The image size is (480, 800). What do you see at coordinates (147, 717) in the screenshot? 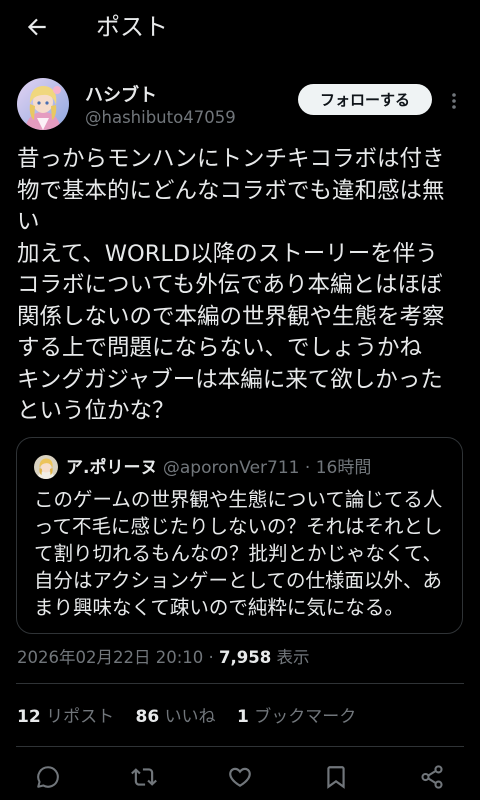
I see `like-count: 86` at bounding box center [147, 717].